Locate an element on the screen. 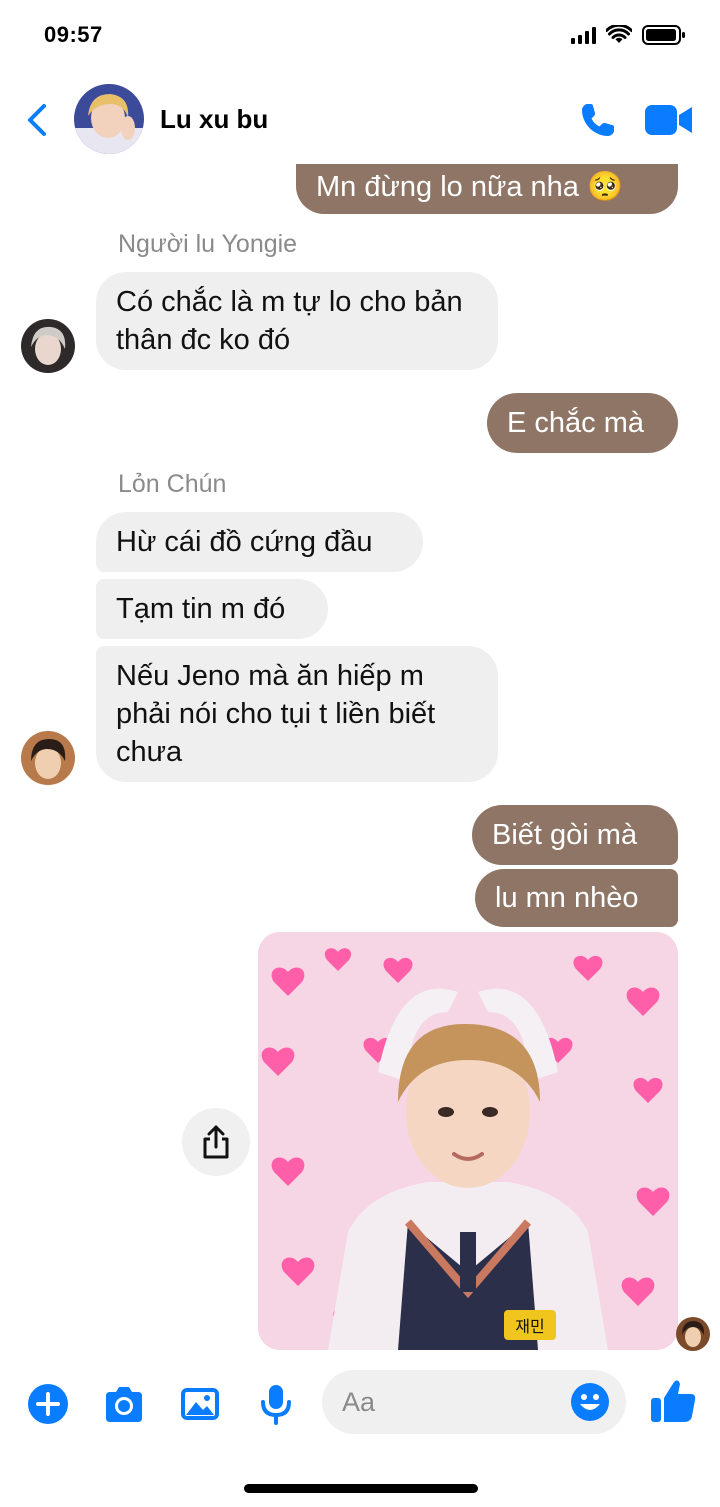  message-text: Tạm tin m đó is located at coordinates (201, 609).